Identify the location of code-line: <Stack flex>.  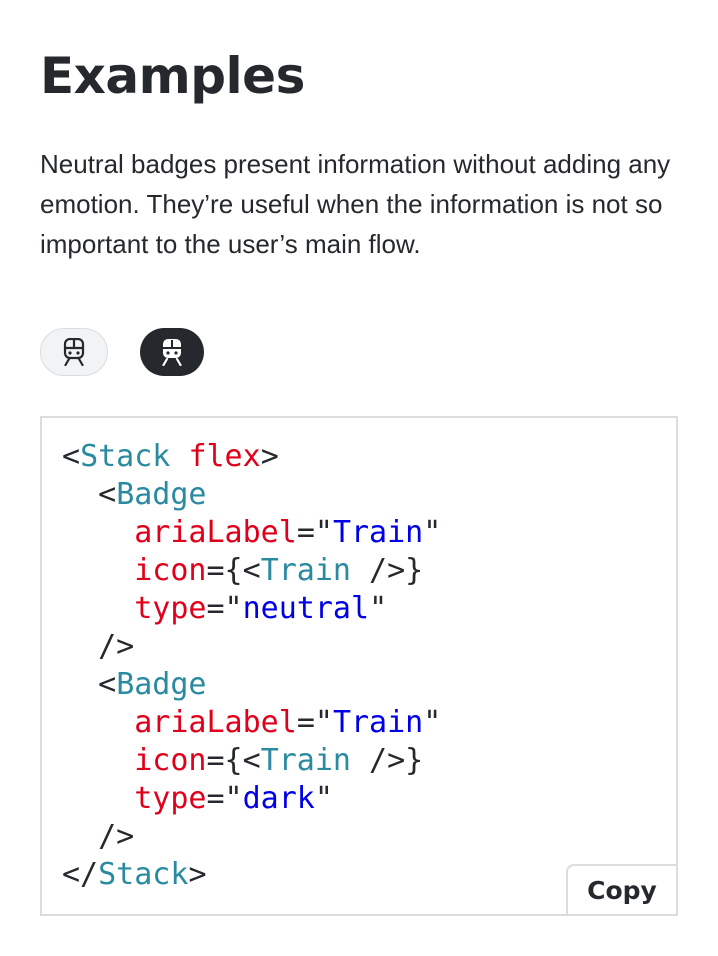
(170, 456).